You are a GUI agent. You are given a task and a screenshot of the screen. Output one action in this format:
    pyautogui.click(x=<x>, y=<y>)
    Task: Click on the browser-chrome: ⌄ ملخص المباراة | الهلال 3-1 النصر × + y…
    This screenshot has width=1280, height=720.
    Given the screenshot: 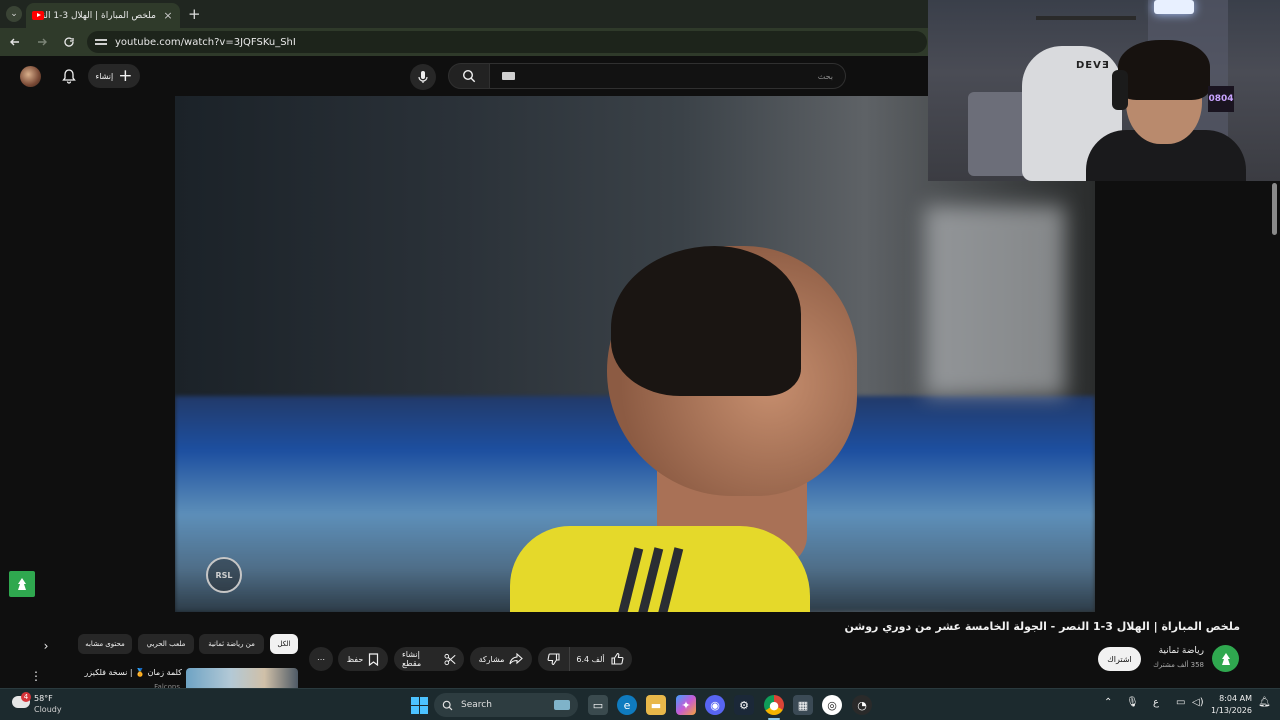 What is the action you would take?
    pyautogui.click(x=464, y=28)
    